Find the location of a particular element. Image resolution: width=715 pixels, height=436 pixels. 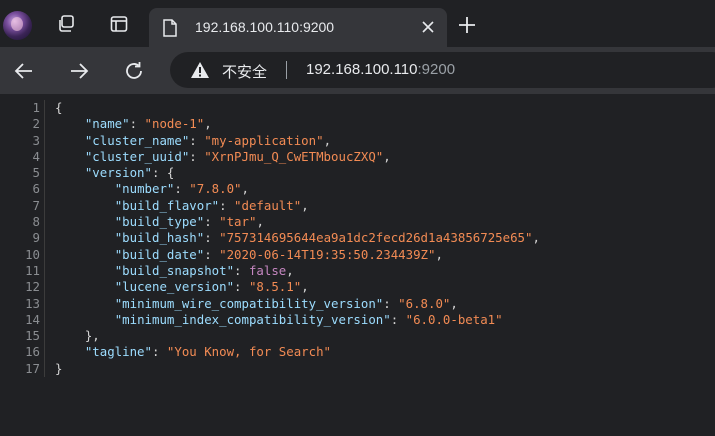

active-tab: 192.168.100.110:9200 is located at coordinates (298, 27).